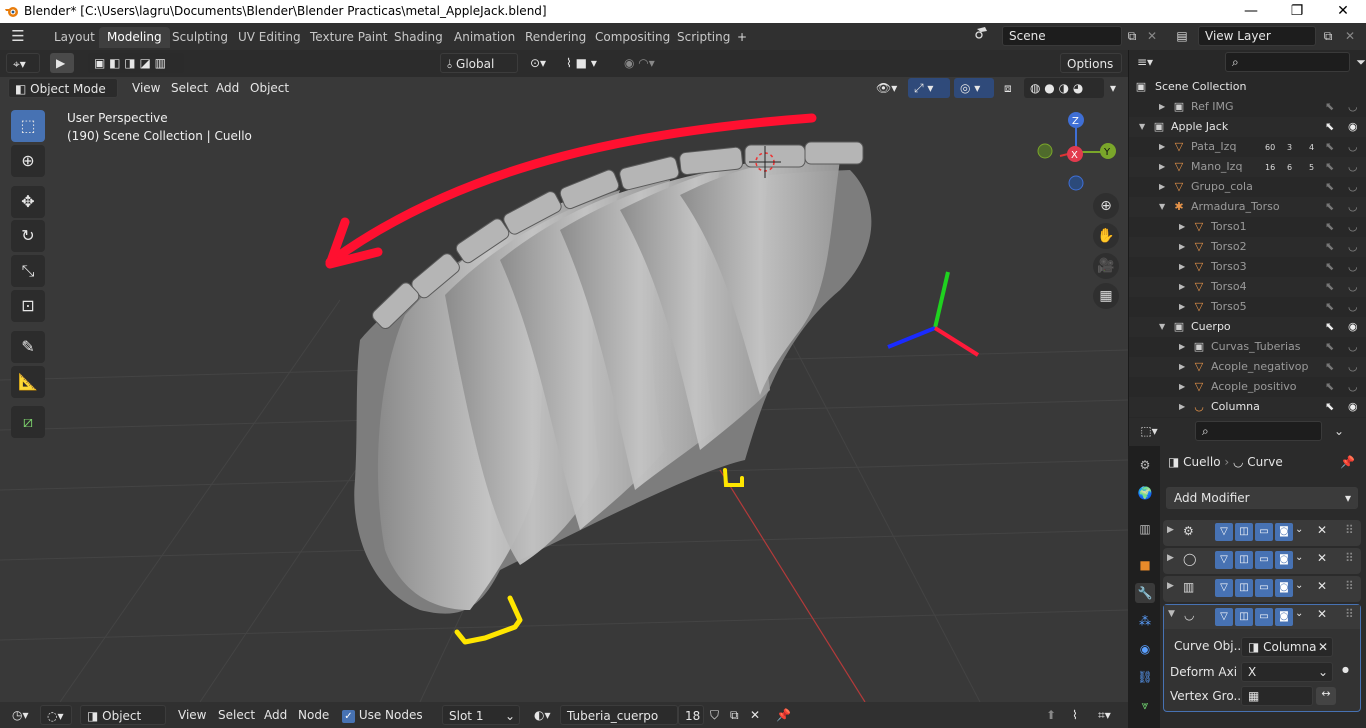 The image size is (1366, 728). What do you see at coordinates (136, 63) in the screenshot?
I see `selection-mode-icons: ▣ ◧ ◨ ◪ ▥` at bounding box center [136, 63].